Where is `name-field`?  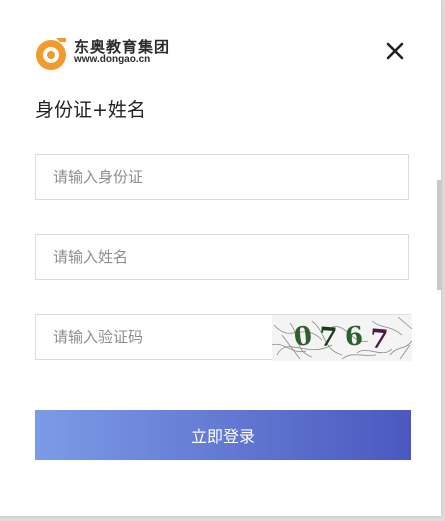
name-field is located at coordinates (222, 257).